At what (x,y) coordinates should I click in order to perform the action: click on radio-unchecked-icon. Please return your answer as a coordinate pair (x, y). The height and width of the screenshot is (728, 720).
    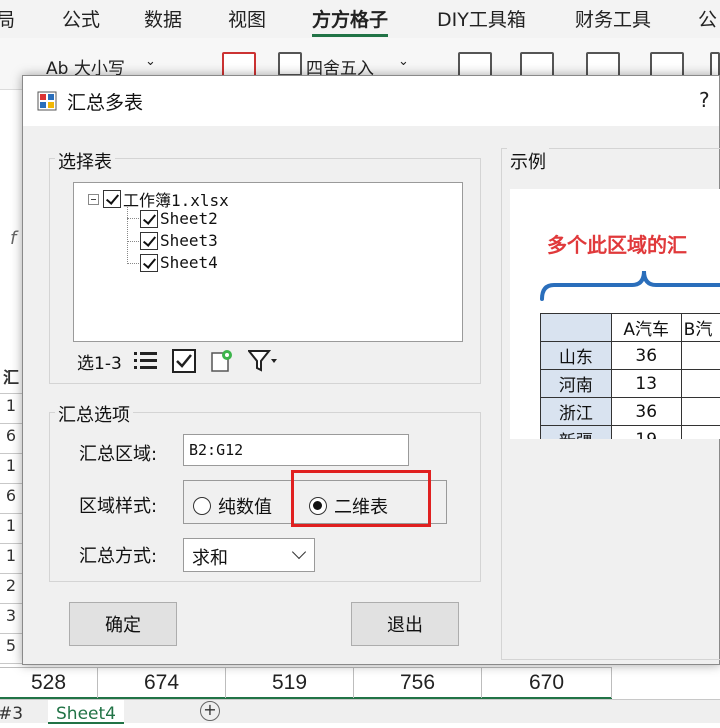
    Looking at the image, I should click on (202, 506).